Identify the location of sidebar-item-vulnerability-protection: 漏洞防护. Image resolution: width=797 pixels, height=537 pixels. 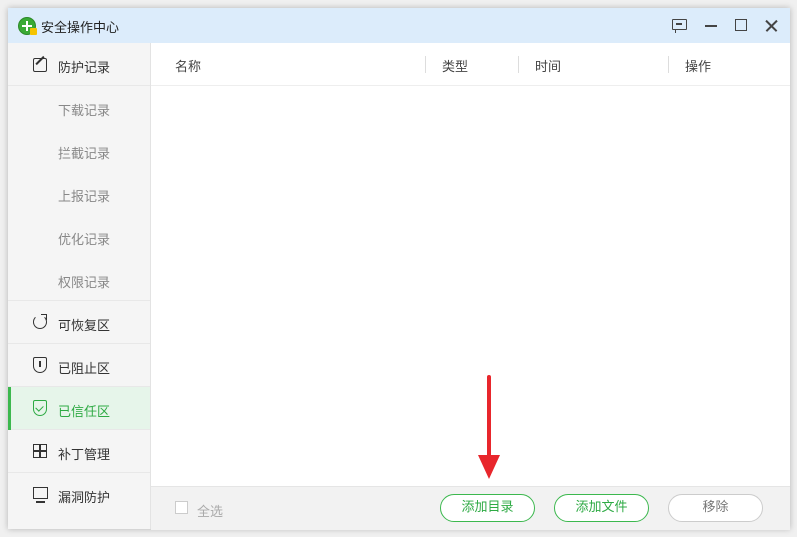
(79, 494).